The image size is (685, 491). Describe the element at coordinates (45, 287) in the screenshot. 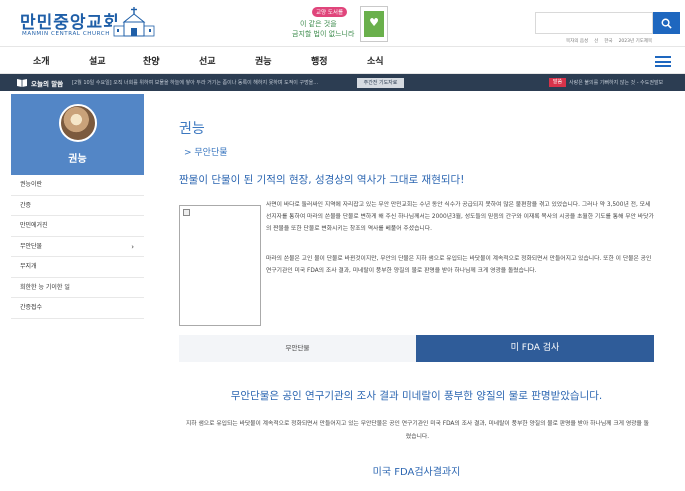

I see `sidebar-item-label: 희한한 능 기이한 일` at that location.